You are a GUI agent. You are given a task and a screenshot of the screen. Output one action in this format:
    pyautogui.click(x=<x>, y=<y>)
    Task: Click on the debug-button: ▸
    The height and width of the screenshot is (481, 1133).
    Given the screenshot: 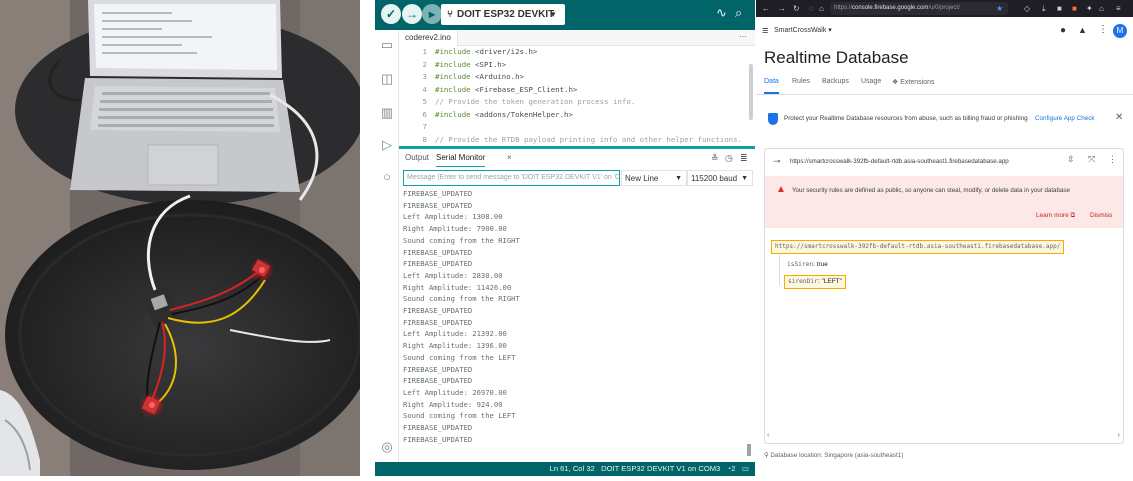 What is the action you would take?
    pyautogui.click(x=432, y=14)
    